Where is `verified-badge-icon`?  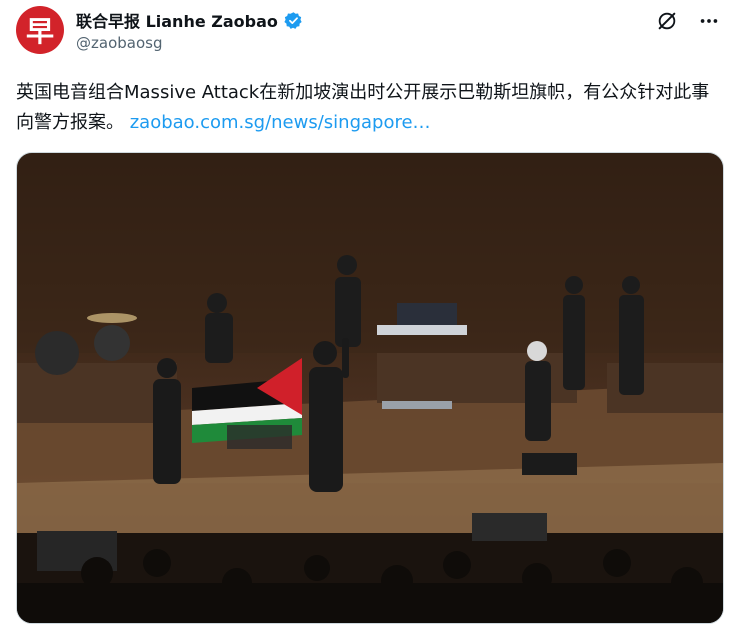 verified-badge-icon is located at coordinates (293, 20).